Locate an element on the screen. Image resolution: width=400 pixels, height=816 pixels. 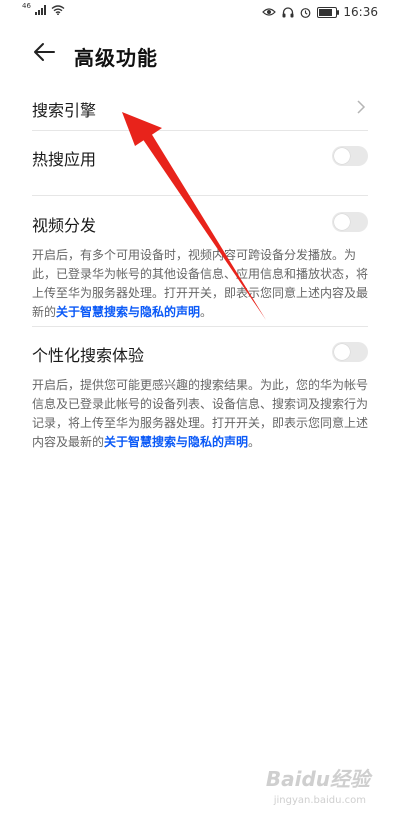
hot-search-apps-toggle is located at coordinates (350, 156).